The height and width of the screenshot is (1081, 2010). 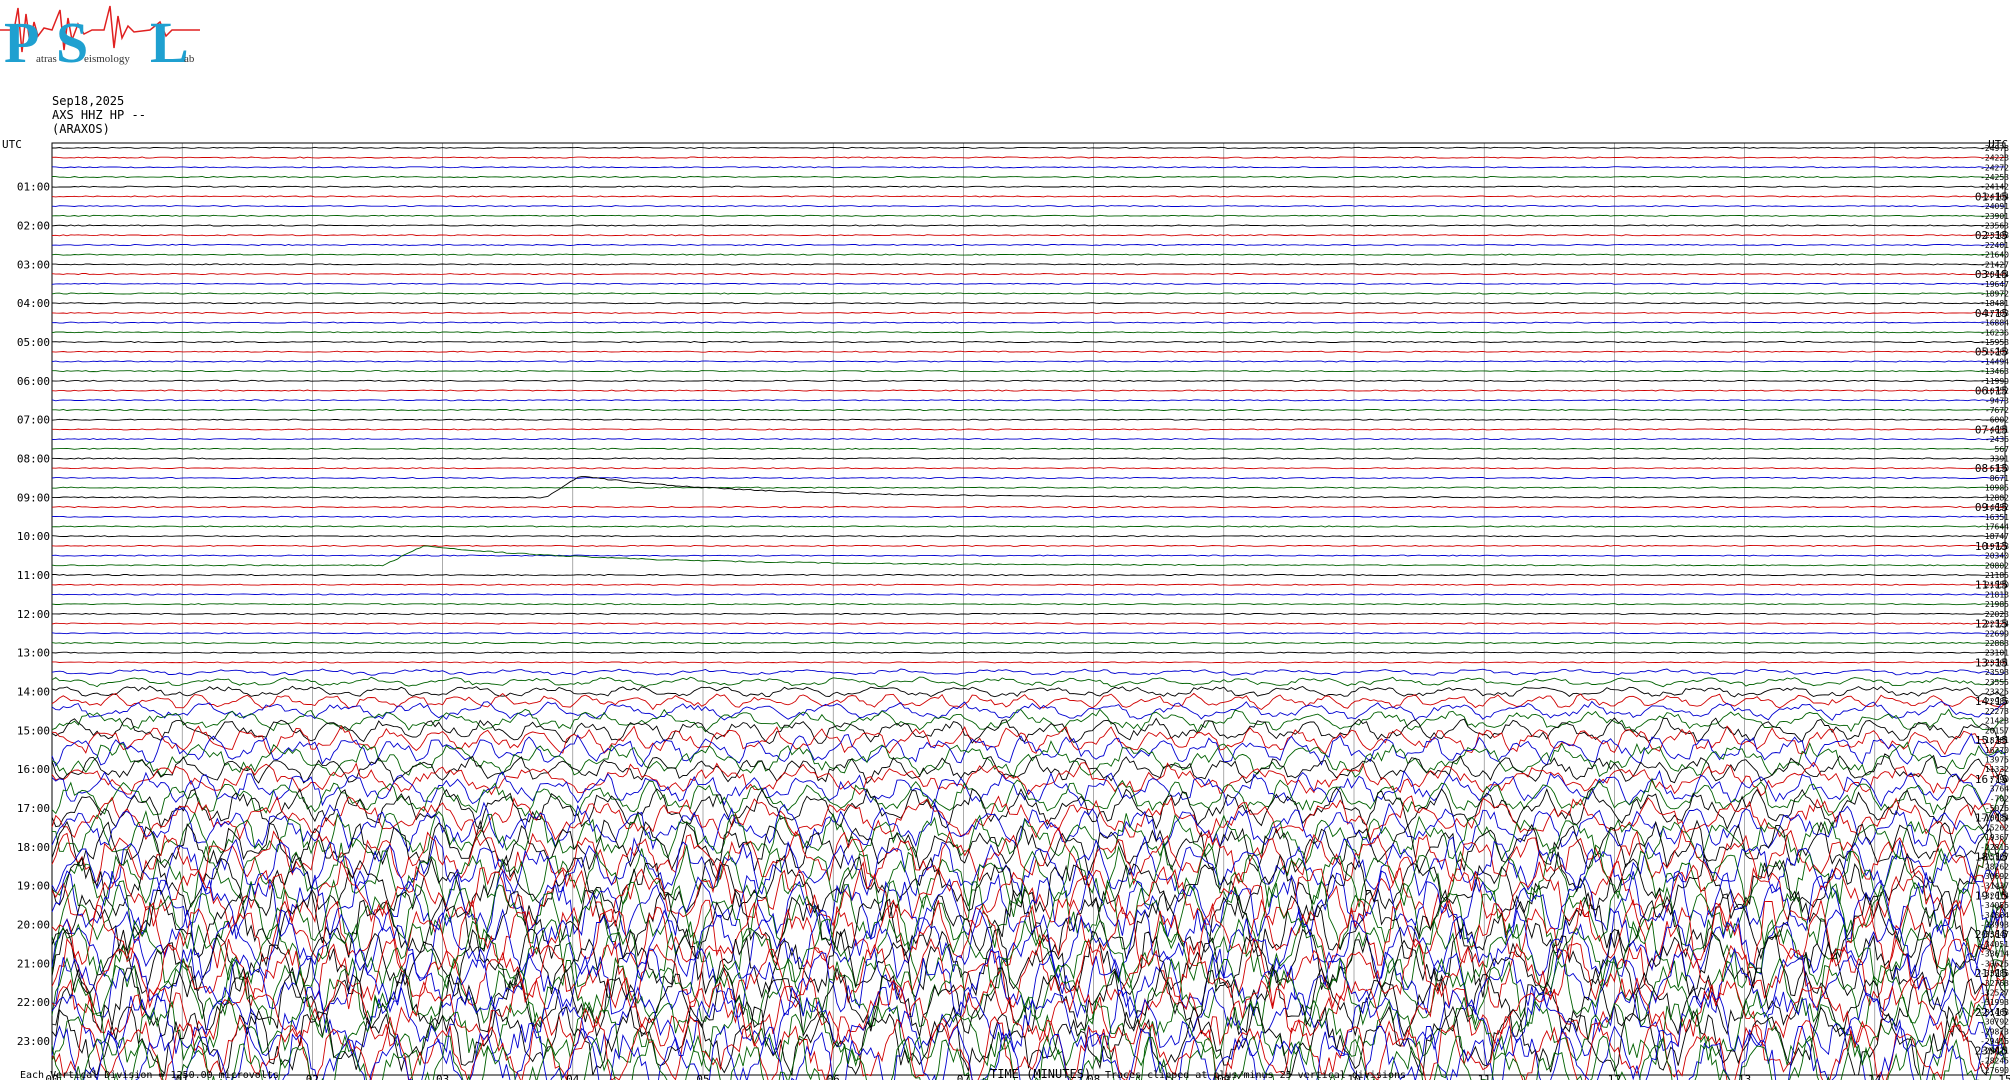 I want to click on offset-value-label: -14494, so click(x=1994, y=361).